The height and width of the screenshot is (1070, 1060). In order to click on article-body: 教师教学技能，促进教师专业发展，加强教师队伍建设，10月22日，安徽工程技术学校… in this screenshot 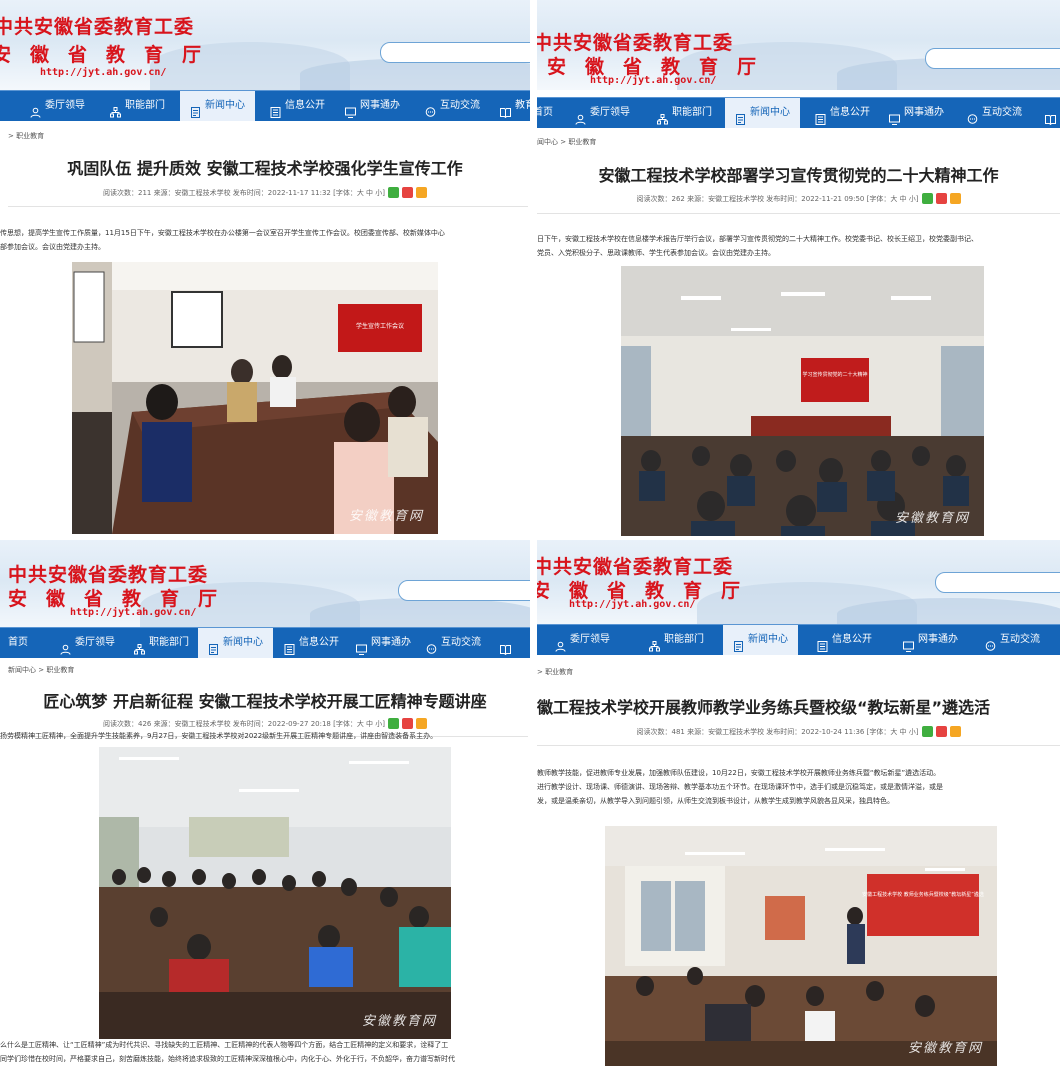, I will do `click(740, 787)`.